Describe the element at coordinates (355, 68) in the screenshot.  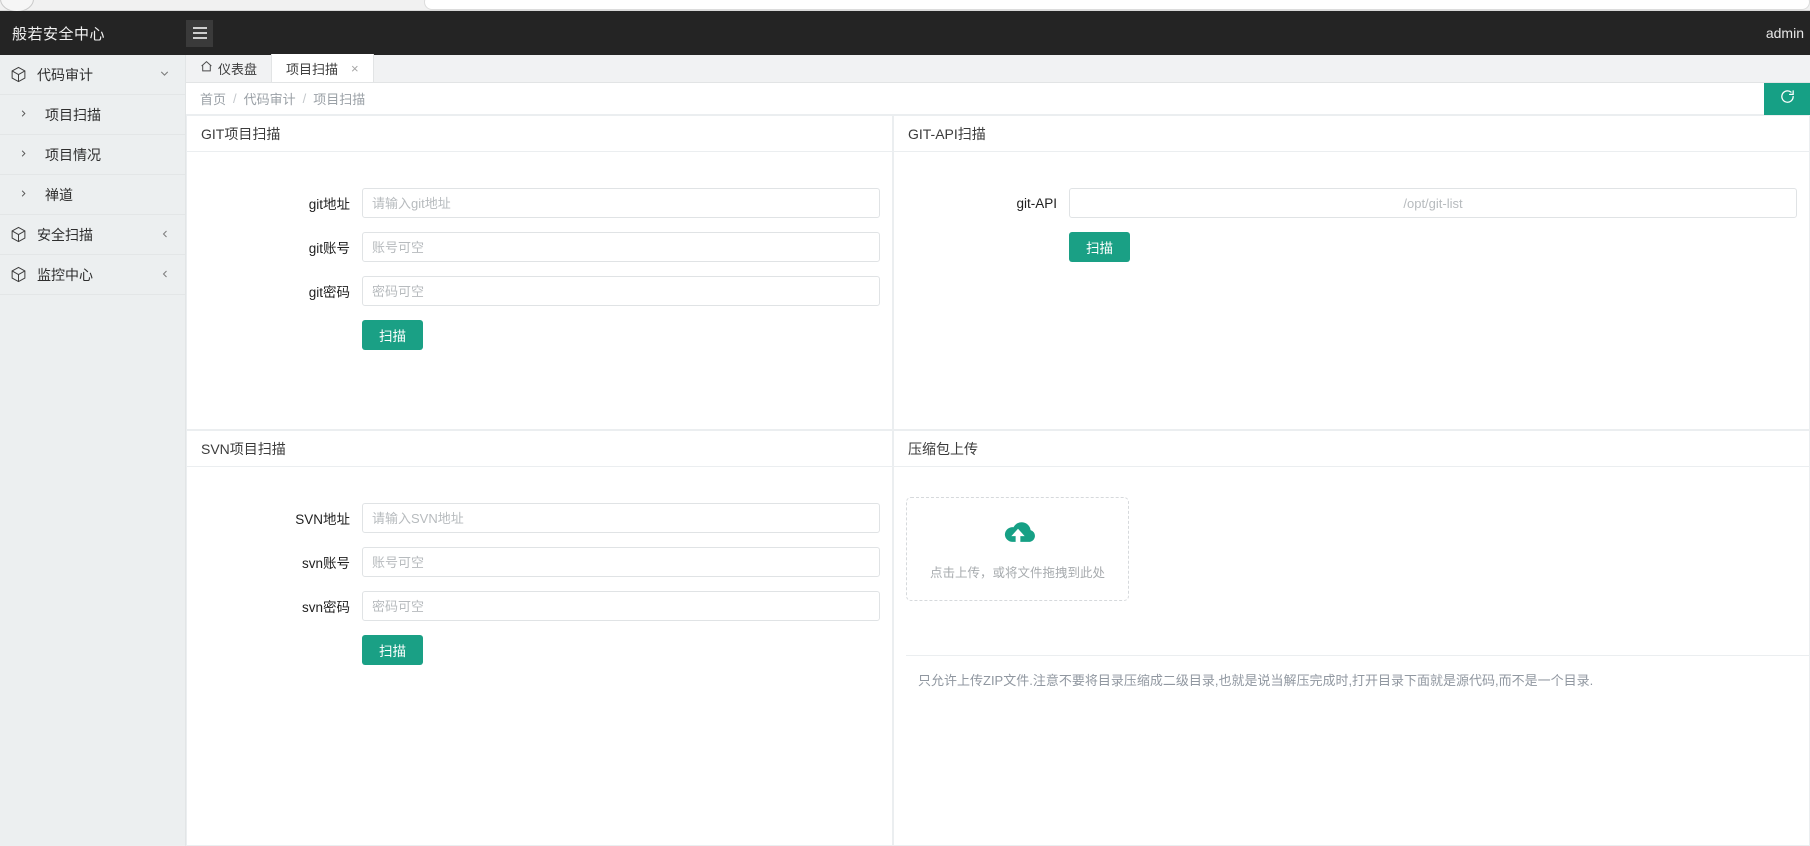
I see `close-icon: ×` at that location.